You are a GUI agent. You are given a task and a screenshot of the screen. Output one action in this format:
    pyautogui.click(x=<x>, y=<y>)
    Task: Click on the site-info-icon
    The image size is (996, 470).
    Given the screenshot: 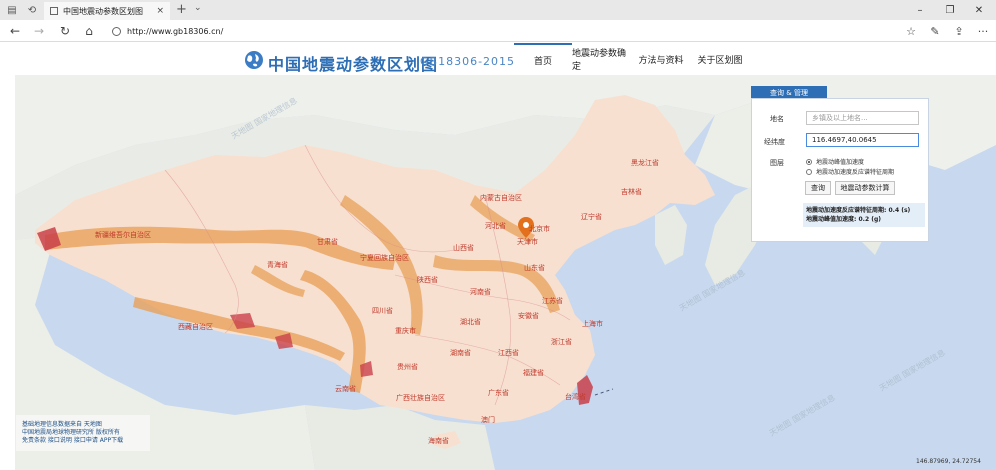 What is the action you would take?
    pyautogui.click(x=116, y=31)
    